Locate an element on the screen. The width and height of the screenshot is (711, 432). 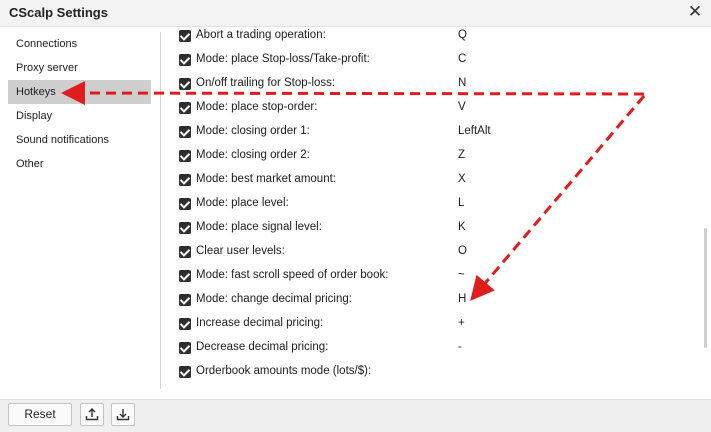
import-button is located at coordinates (123, 414).